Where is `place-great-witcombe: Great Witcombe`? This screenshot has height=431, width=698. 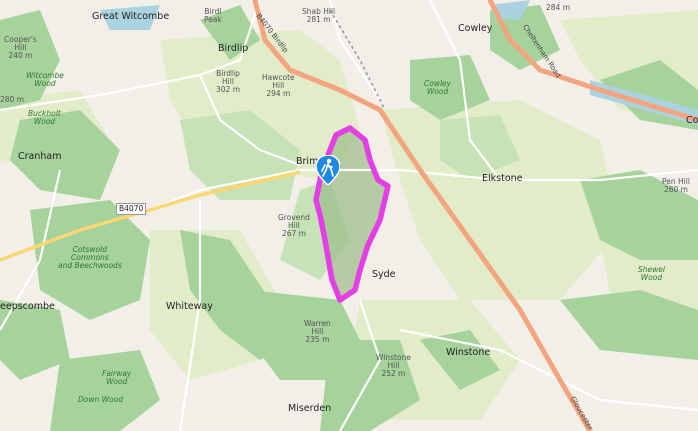 place-great-witcombe: Great Witcombe is located at coordinates (131, 16).